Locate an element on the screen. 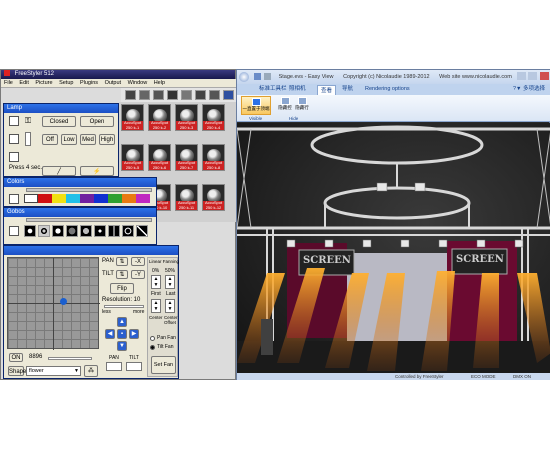  tilt-fan-radio is located at coordinates (152, 347).